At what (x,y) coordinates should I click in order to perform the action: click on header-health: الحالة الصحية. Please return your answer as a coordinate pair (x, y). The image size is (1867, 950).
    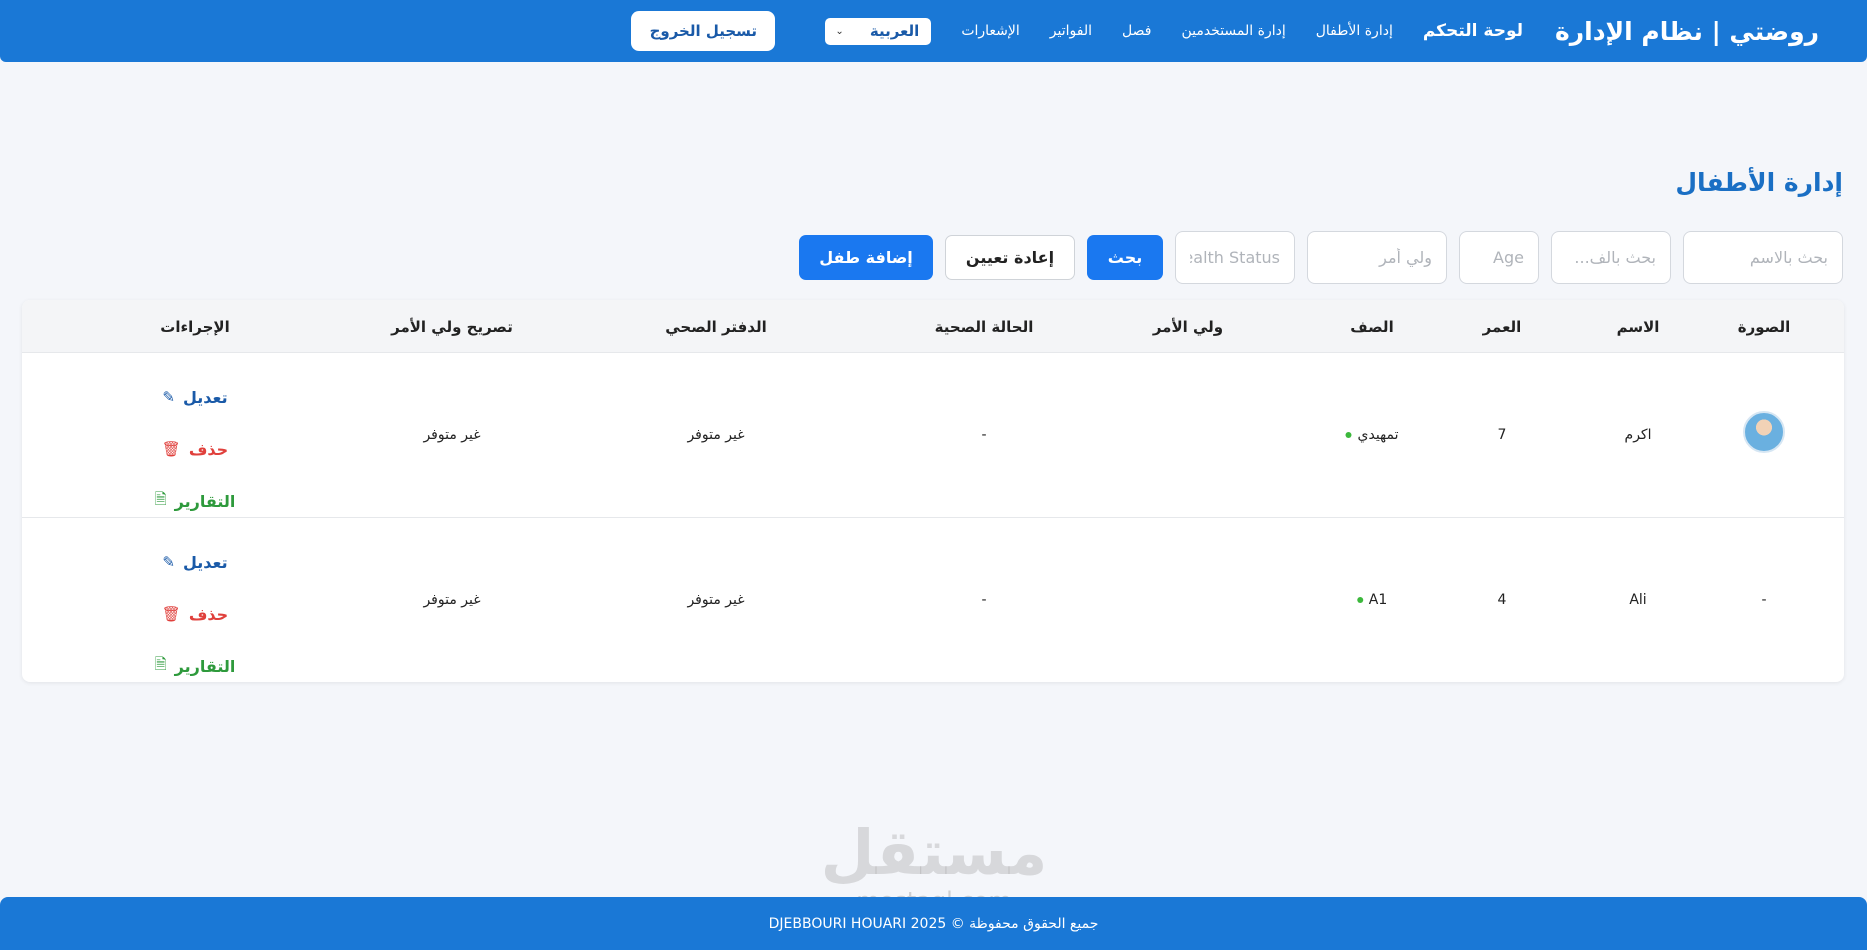
    Looking at the image, I should click on (984, 327).